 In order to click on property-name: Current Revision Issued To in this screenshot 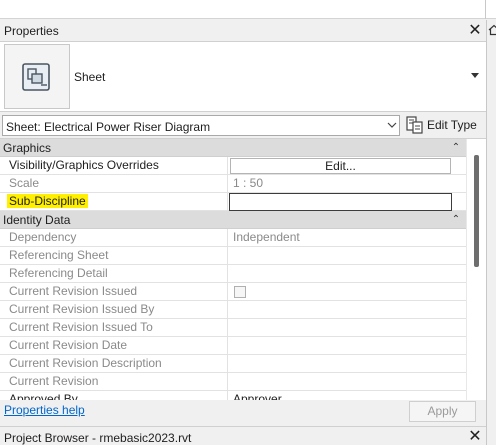, I will do `click(114, 328)`.